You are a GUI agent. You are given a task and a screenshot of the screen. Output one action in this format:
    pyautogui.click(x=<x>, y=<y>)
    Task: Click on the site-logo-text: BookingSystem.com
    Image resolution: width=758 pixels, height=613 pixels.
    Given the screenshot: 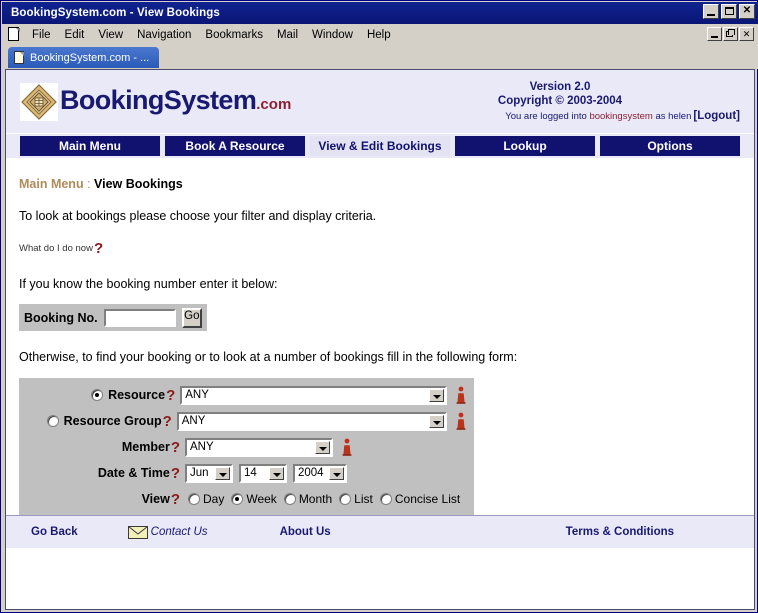 What is the action you would take?
    pyautogui.click(x=175, y=102)
    